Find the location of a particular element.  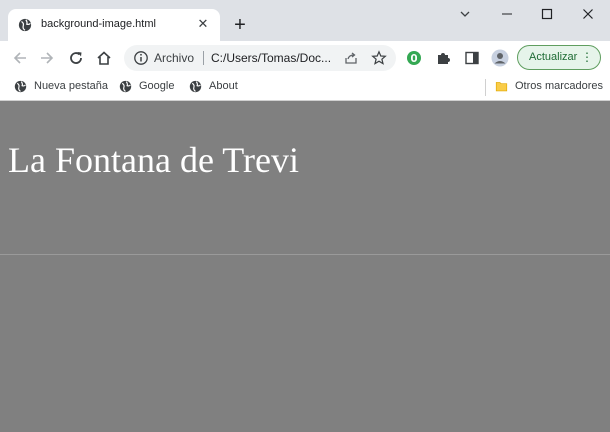

folder-icon is located at coordinates (501, 87).